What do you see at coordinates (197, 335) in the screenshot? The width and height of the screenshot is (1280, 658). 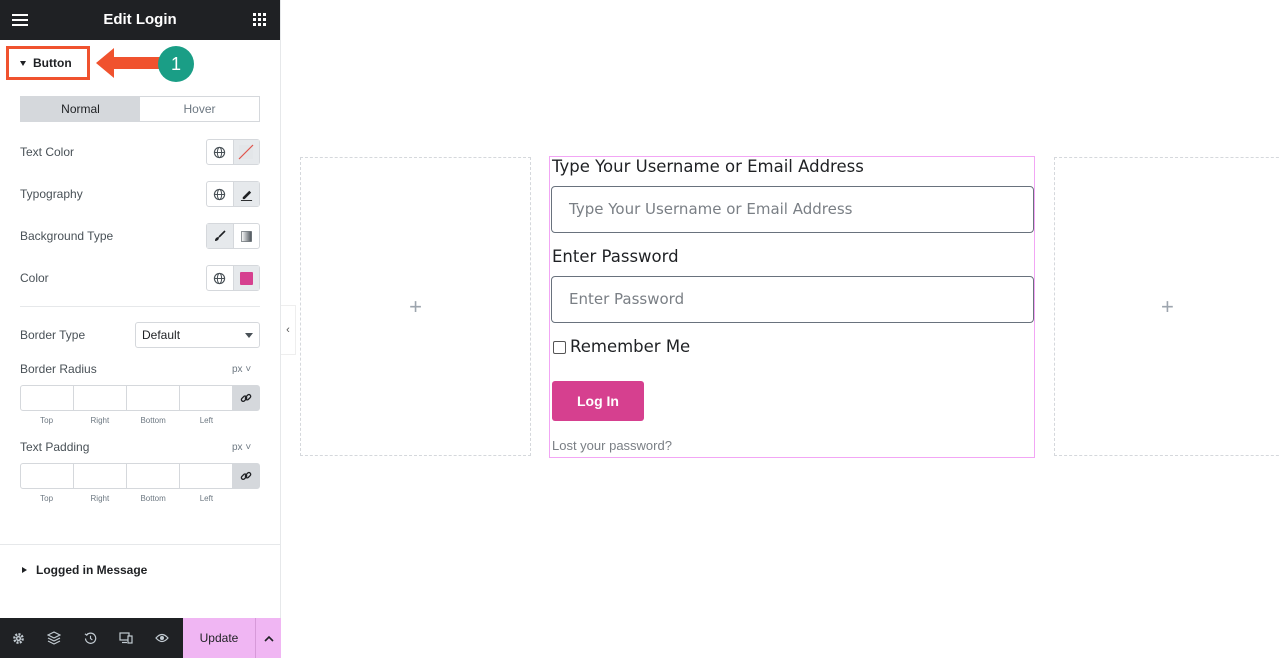 I see `border-type-select: Default` at bounding box center [197, 335].